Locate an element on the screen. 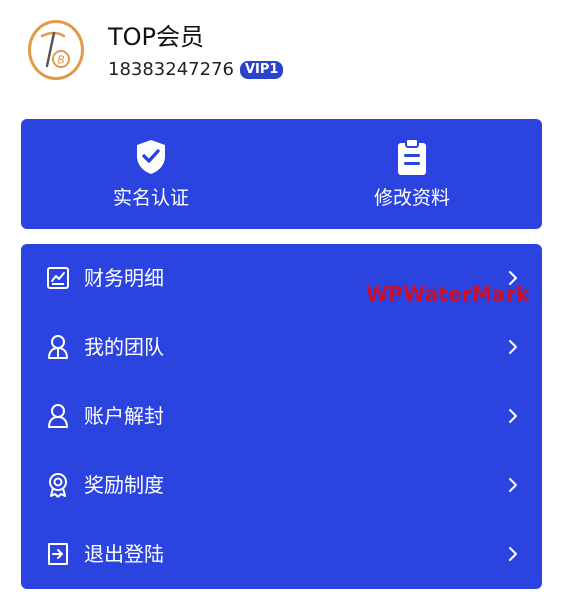  menu-item-logout: 退出登陆 is located at coordinates (281, 554).